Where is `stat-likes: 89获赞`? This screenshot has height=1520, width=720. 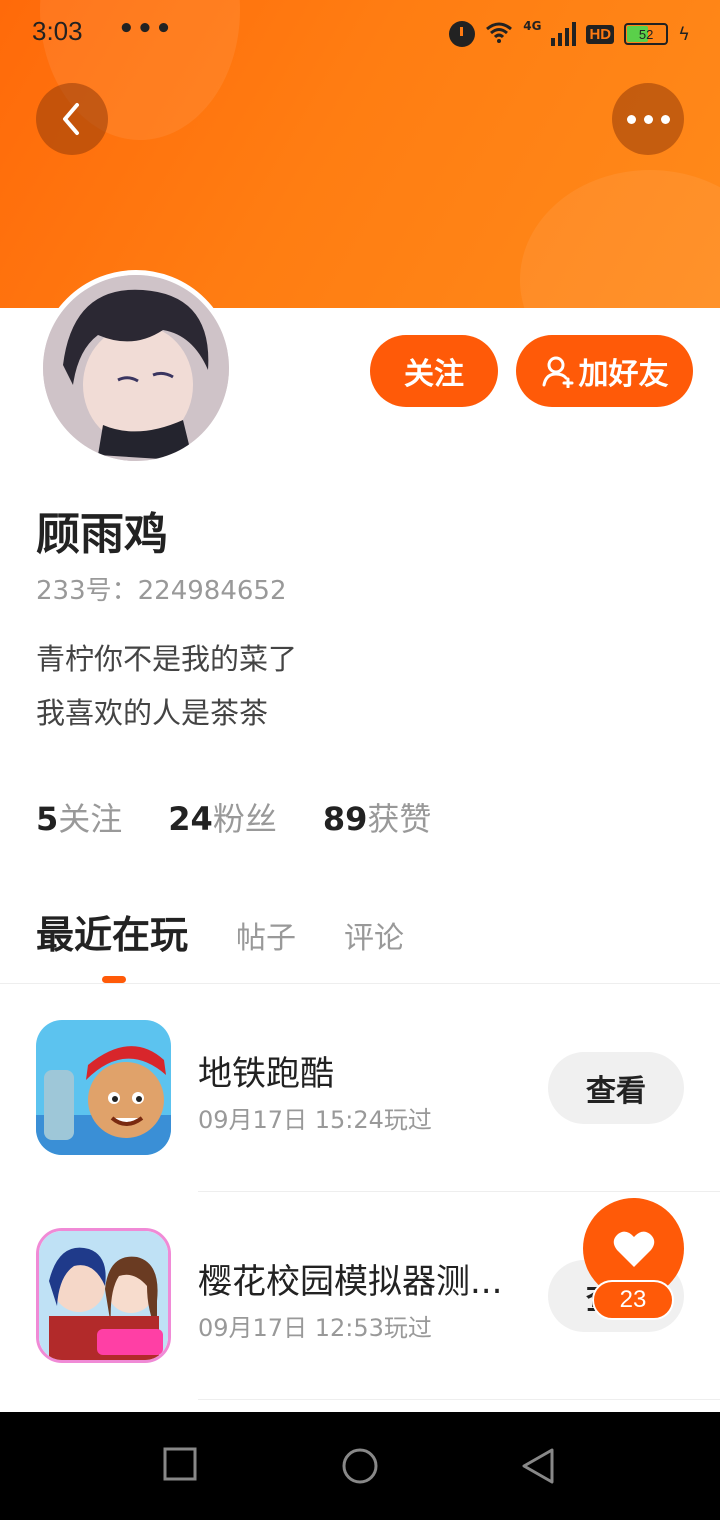 stat-likes: 89获赞 is located at coordinates (377, 817).